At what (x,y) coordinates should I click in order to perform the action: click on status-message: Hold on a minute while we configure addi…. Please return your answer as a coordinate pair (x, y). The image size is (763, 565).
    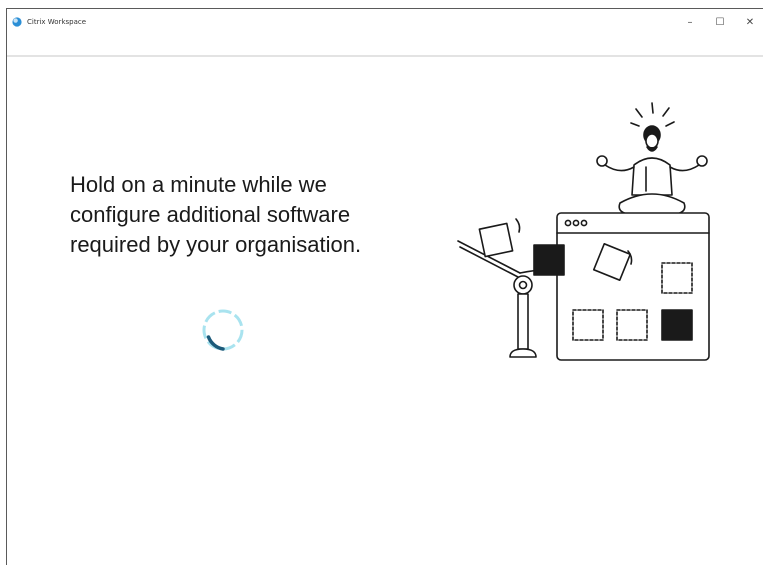
    Looking at the image, I should click on (250, 215).